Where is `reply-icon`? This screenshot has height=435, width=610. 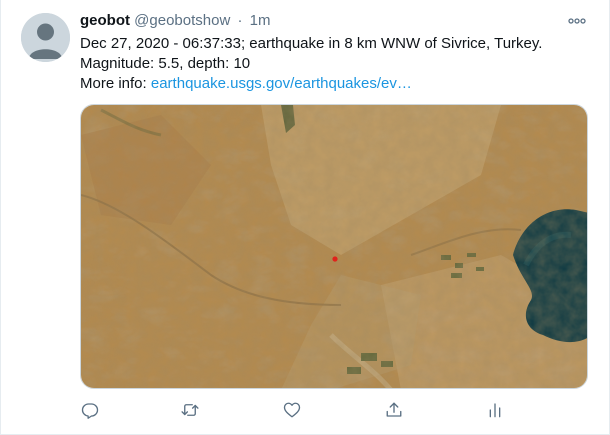
reply-icon is located at coordinates (90, 411).